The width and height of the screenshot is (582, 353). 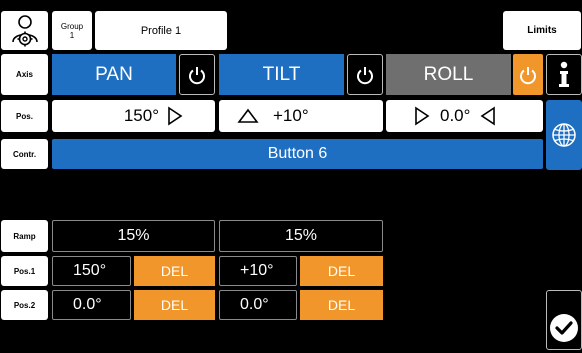 I want to click on roll-position-value: 0.0°, so click(x=455, y=115).